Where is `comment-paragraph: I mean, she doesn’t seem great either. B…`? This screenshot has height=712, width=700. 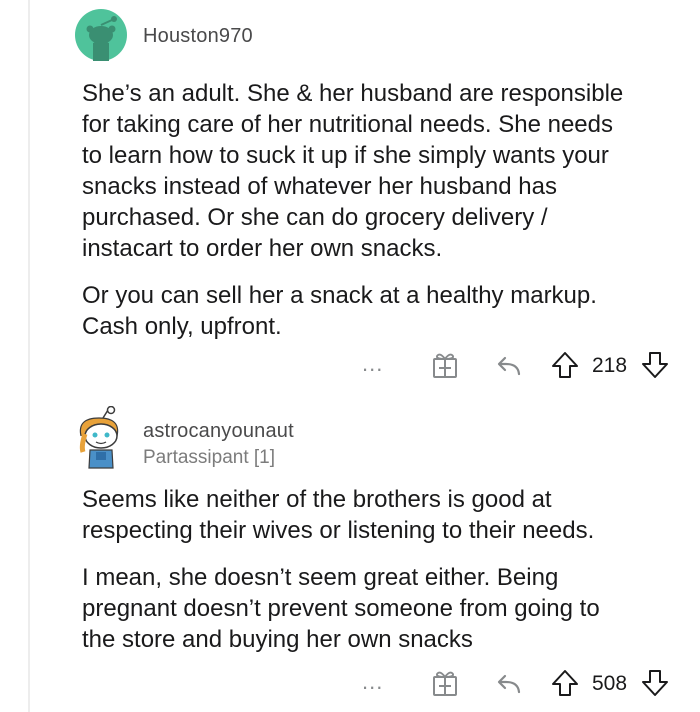
comment-paragraph: I mean, she doesn’t seem great either. B… is located at coordinates (341, 608).